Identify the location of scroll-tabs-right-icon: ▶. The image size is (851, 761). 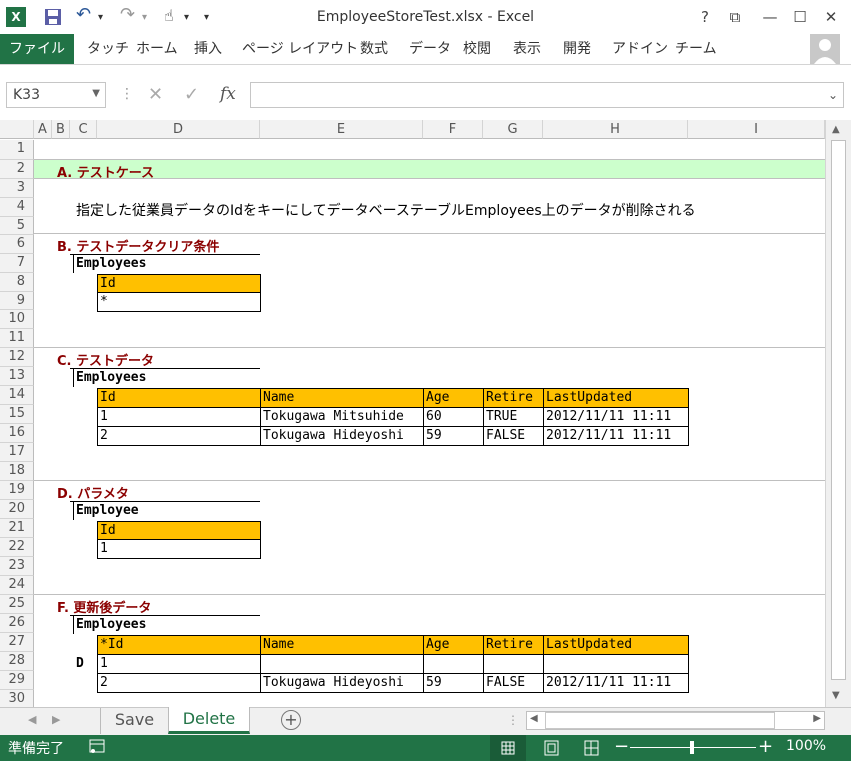
(56, 719).